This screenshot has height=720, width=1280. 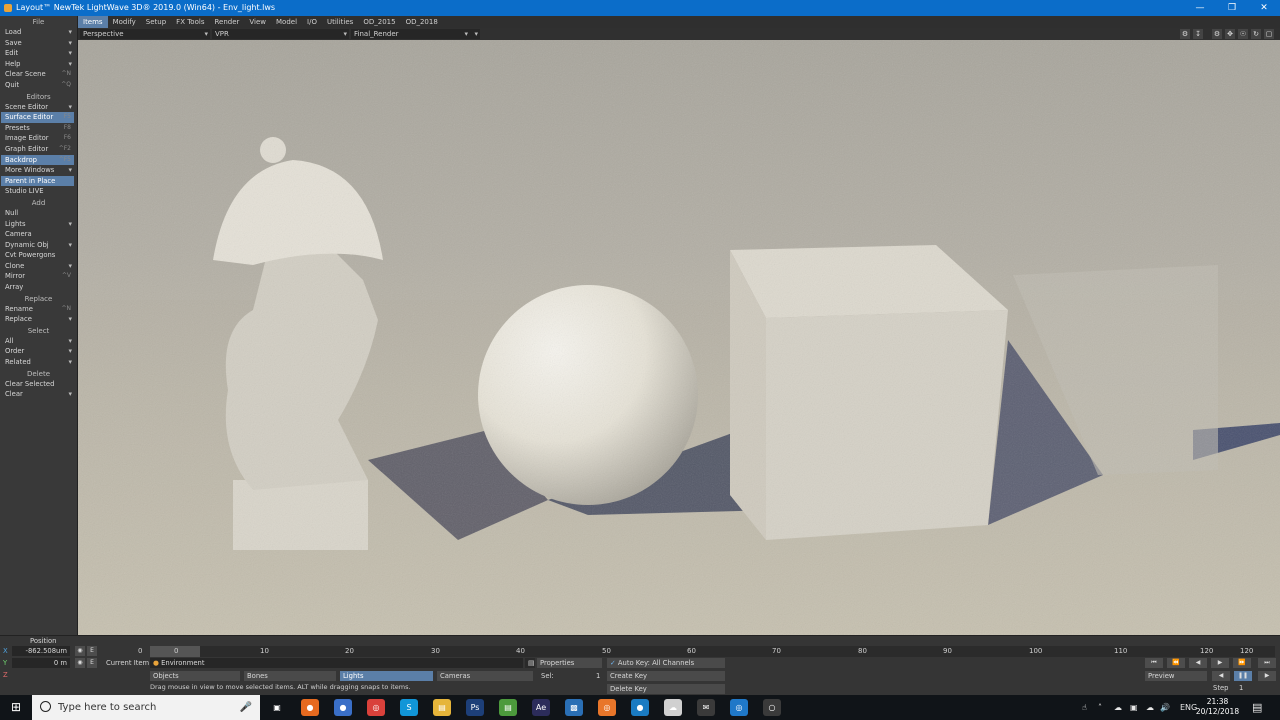 I want to click on create-key-button: Create Key, so click(x=666, y=676).